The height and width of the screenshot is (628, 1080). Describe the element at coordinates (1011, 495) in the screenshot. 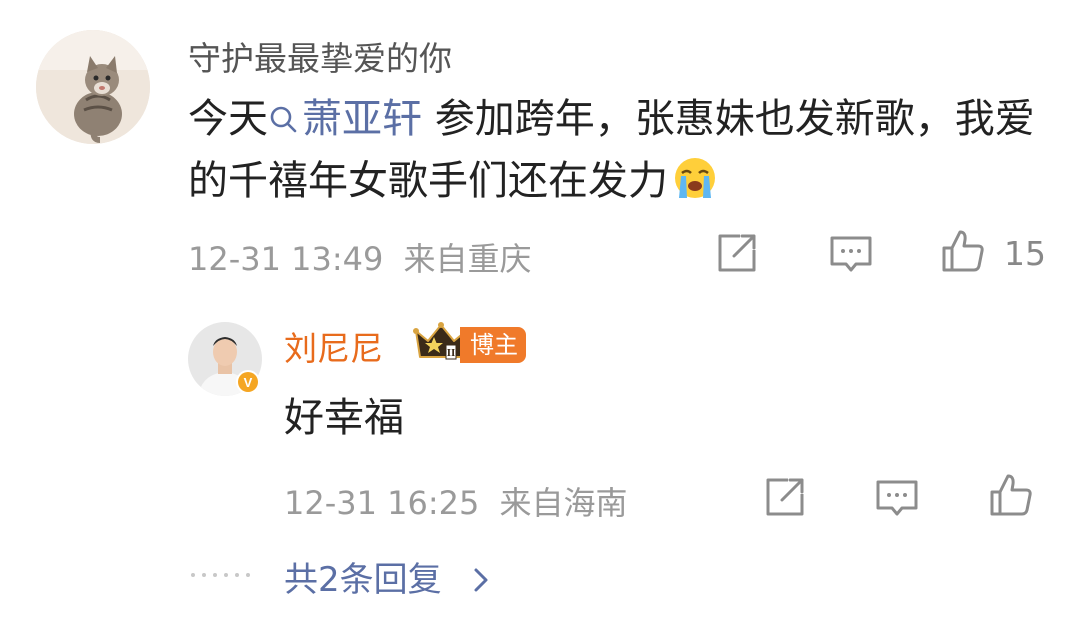

I see `reply-like-icon` at that location.